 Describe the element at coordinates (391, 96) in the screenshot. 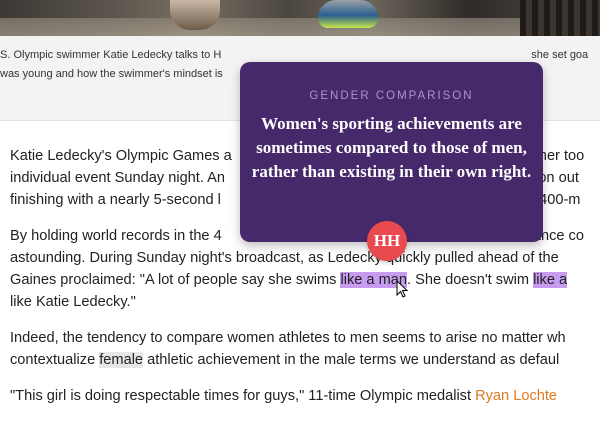

I see `popover-label: GENDER COMPARISON` at that location.